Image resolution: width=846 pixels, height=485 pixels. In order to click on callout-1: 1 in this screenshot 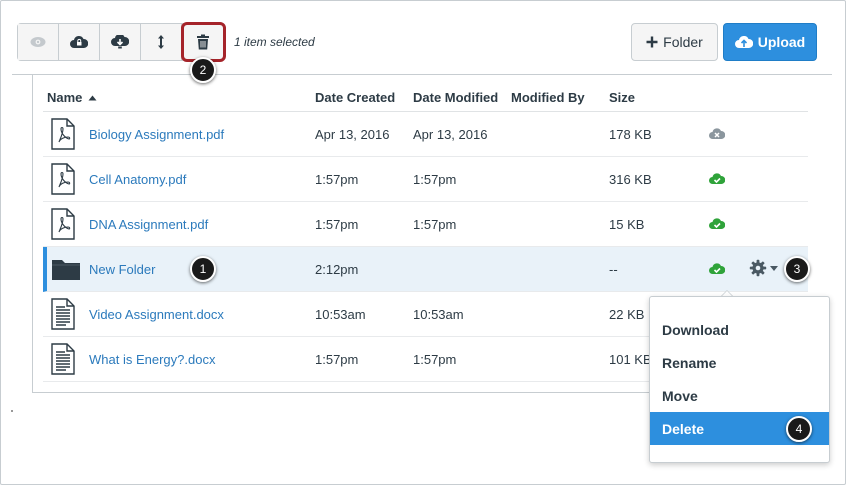, I will do `click(203, 269)`.